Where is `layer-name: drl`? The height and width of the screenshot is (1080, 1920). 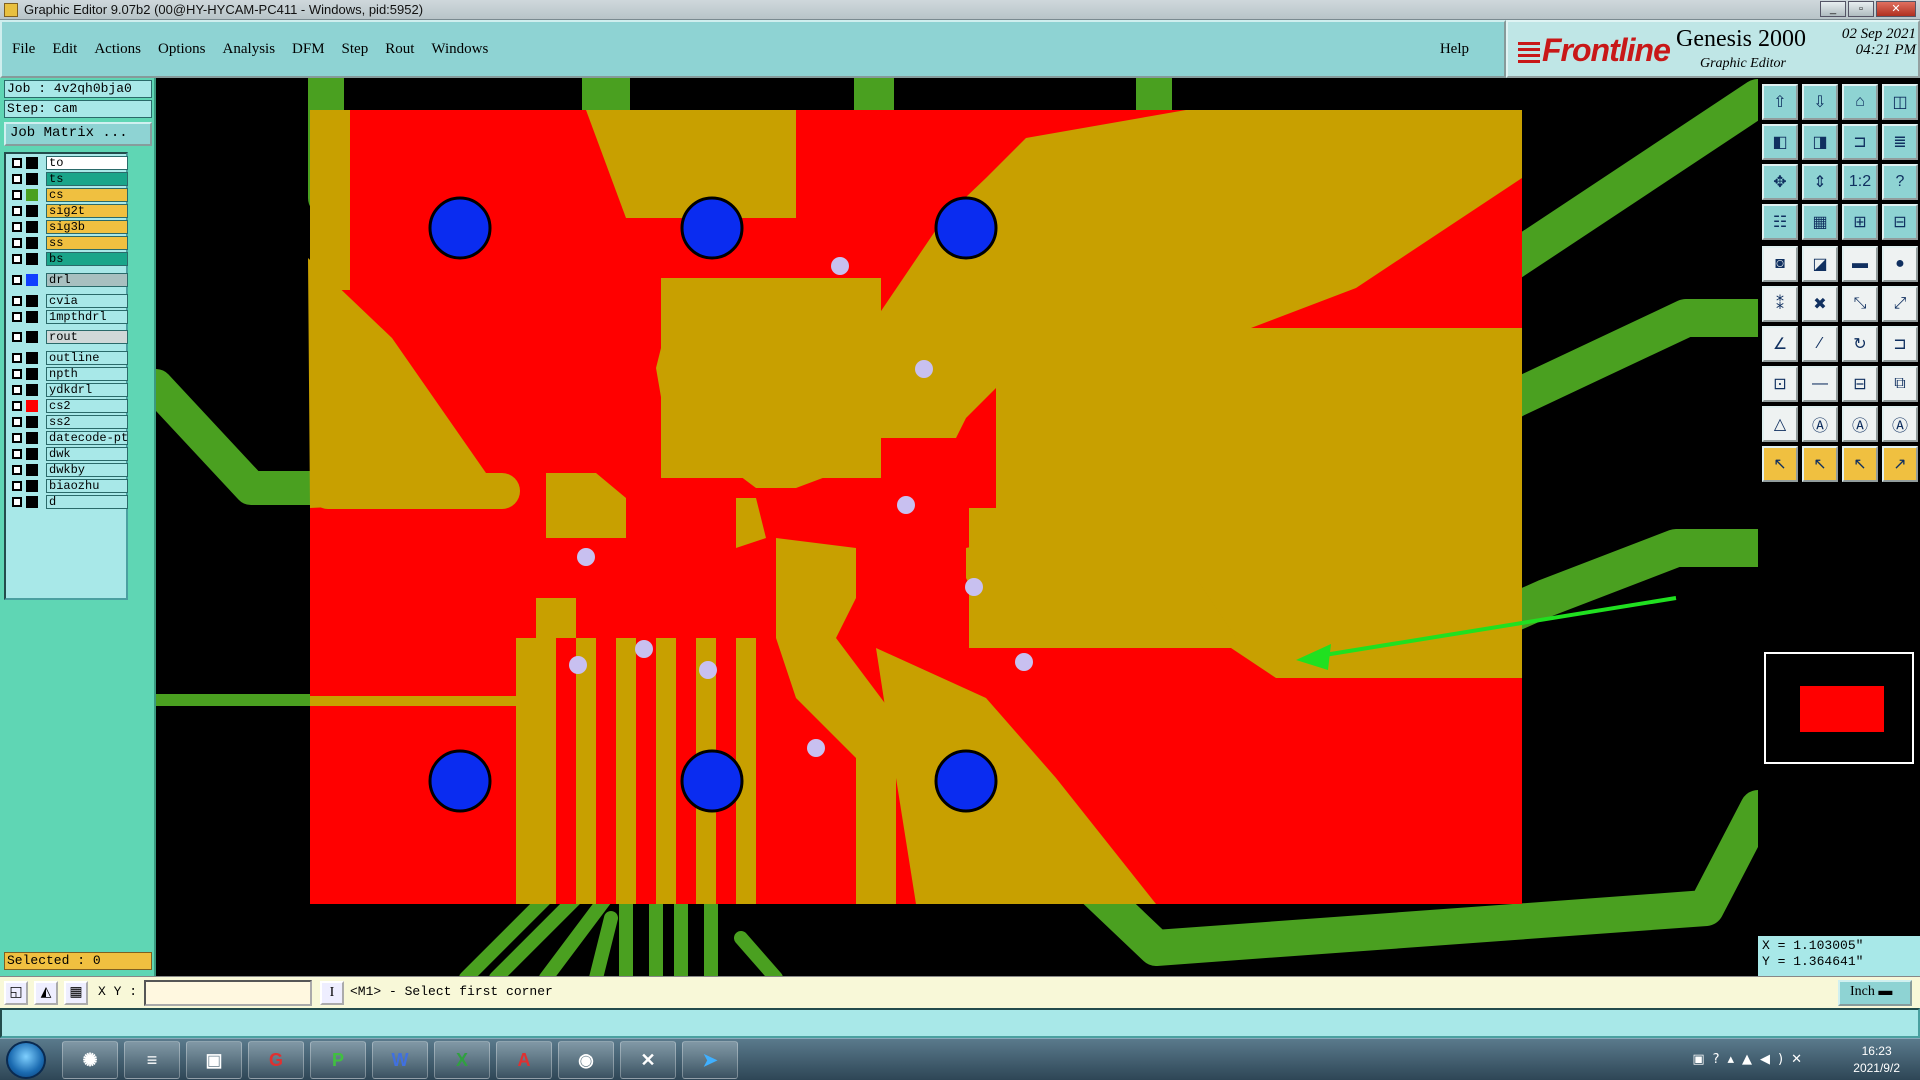
layer-name: drl is located at coordinates (87, 279).